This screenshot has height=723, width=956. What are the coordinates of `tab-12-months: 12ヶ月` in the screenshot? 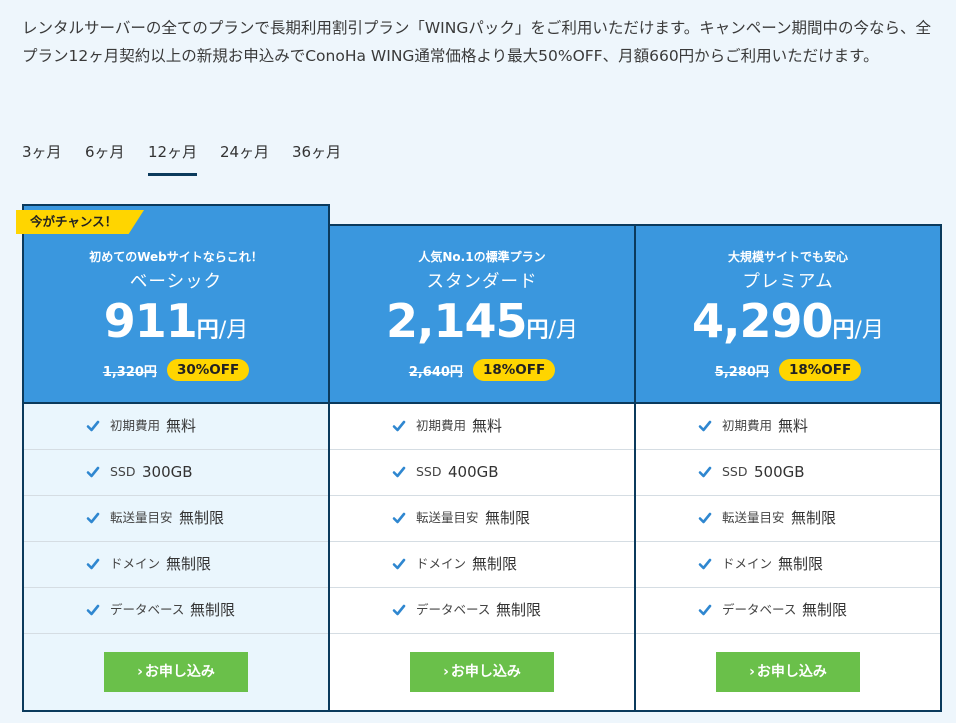 It's located at (173, 158).